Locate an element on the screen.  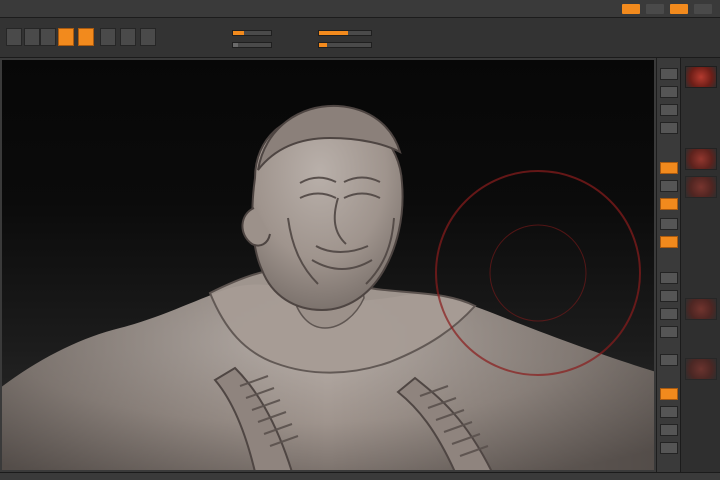
solo-icon is located at coordinates (669, 430).